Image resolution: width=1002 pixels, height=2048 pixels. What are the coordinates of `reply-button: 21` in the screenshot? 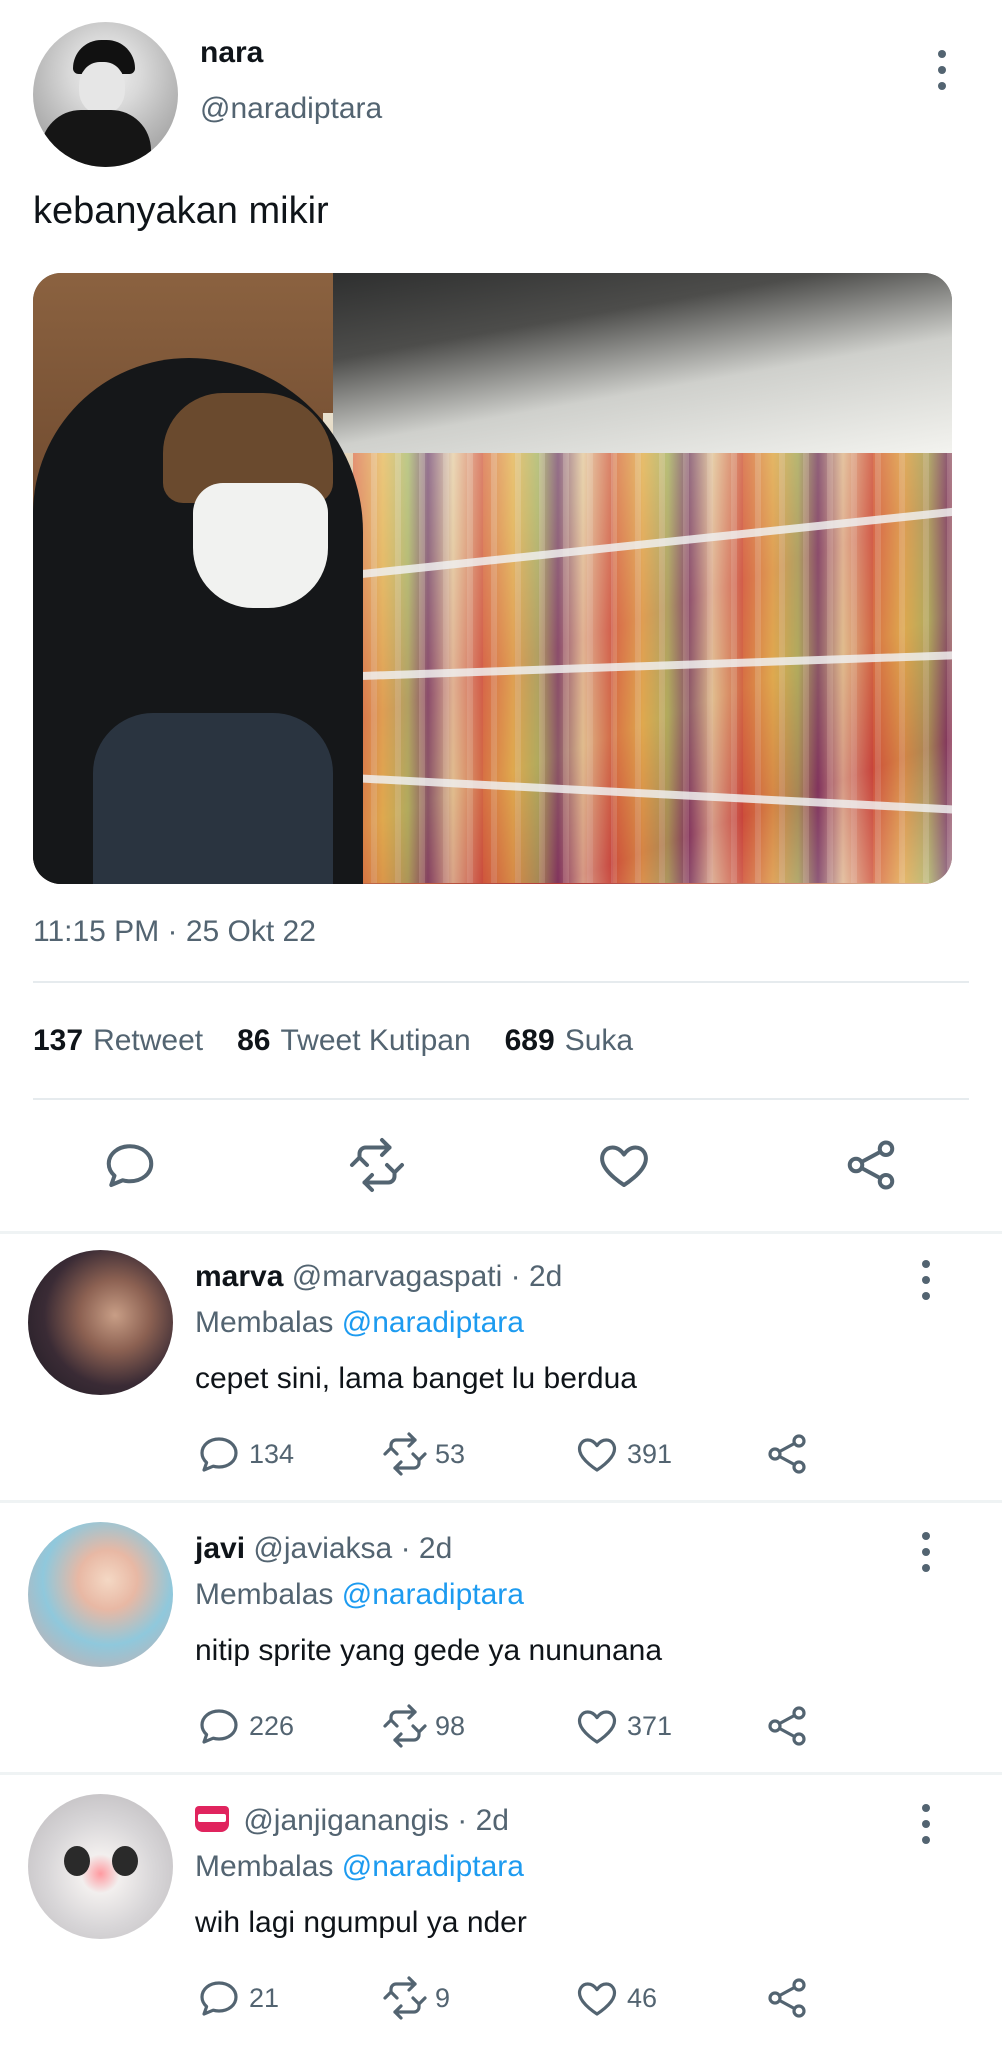 It's located at (237, 1998).